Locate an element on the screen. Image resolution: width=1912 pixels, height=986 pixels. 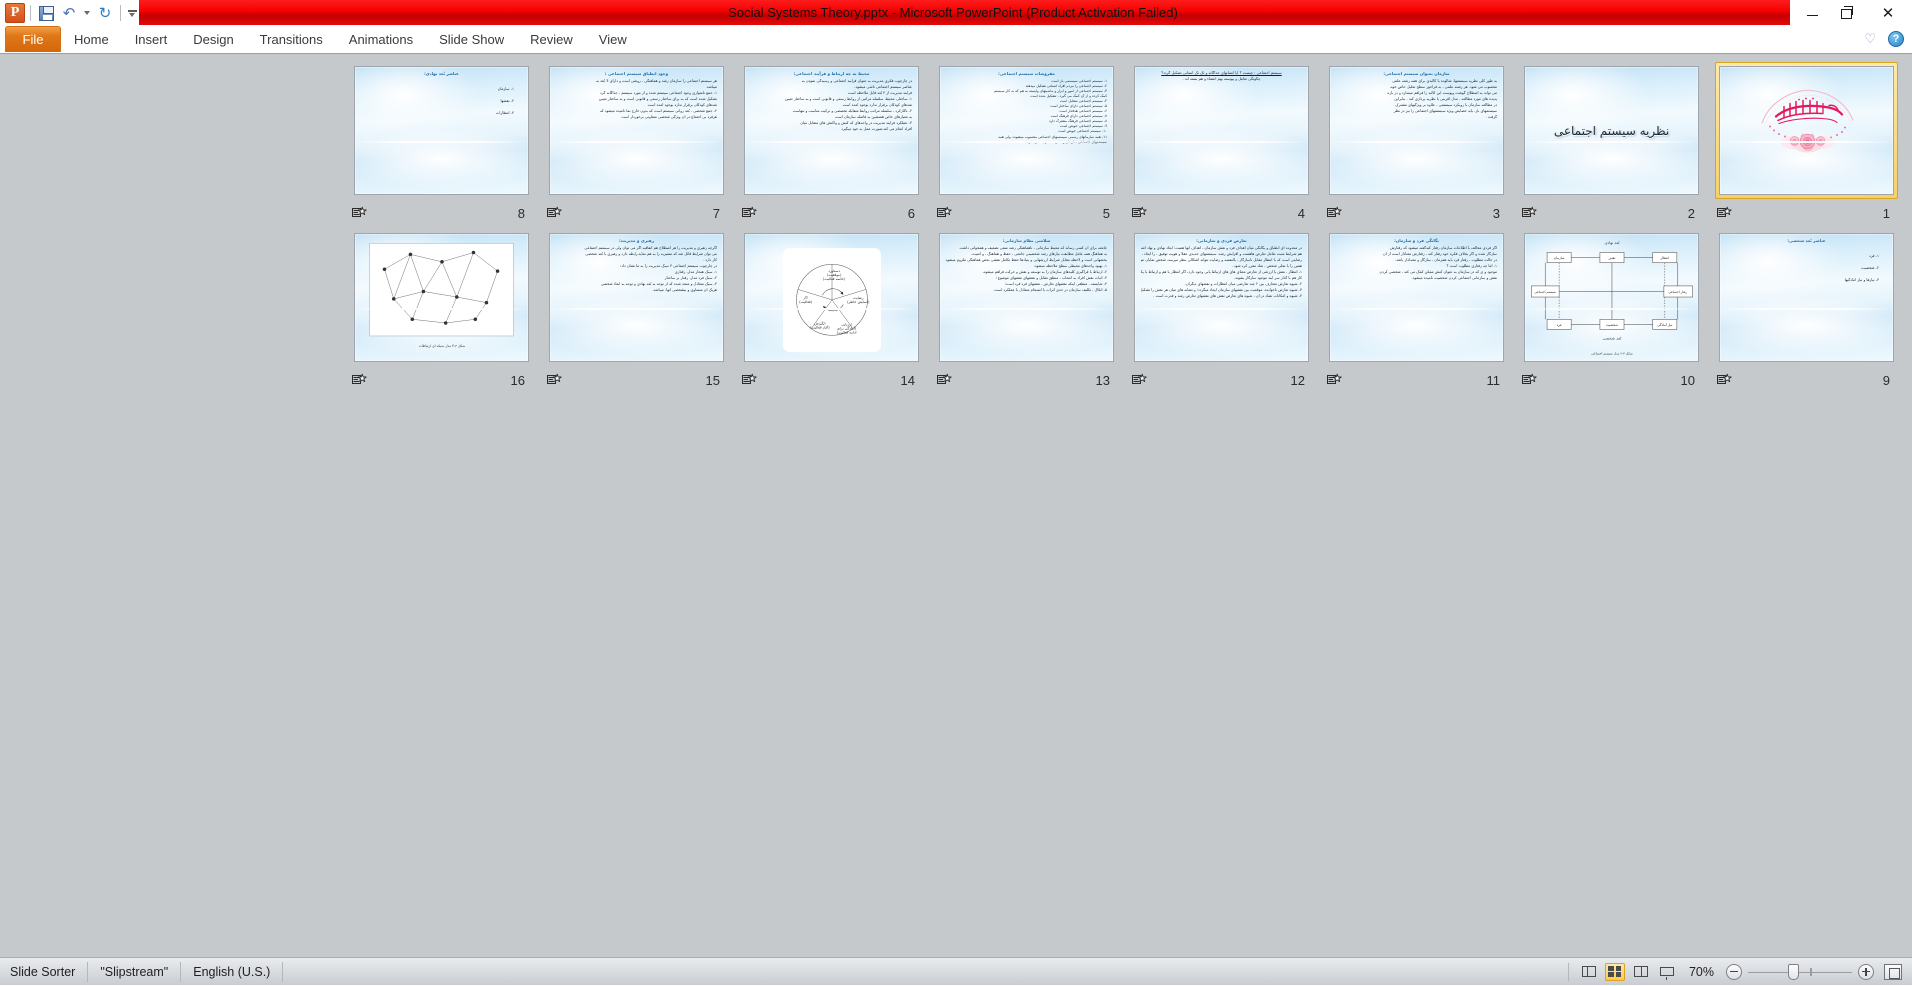
tab-home: Home is located at coordinates (91, 39).